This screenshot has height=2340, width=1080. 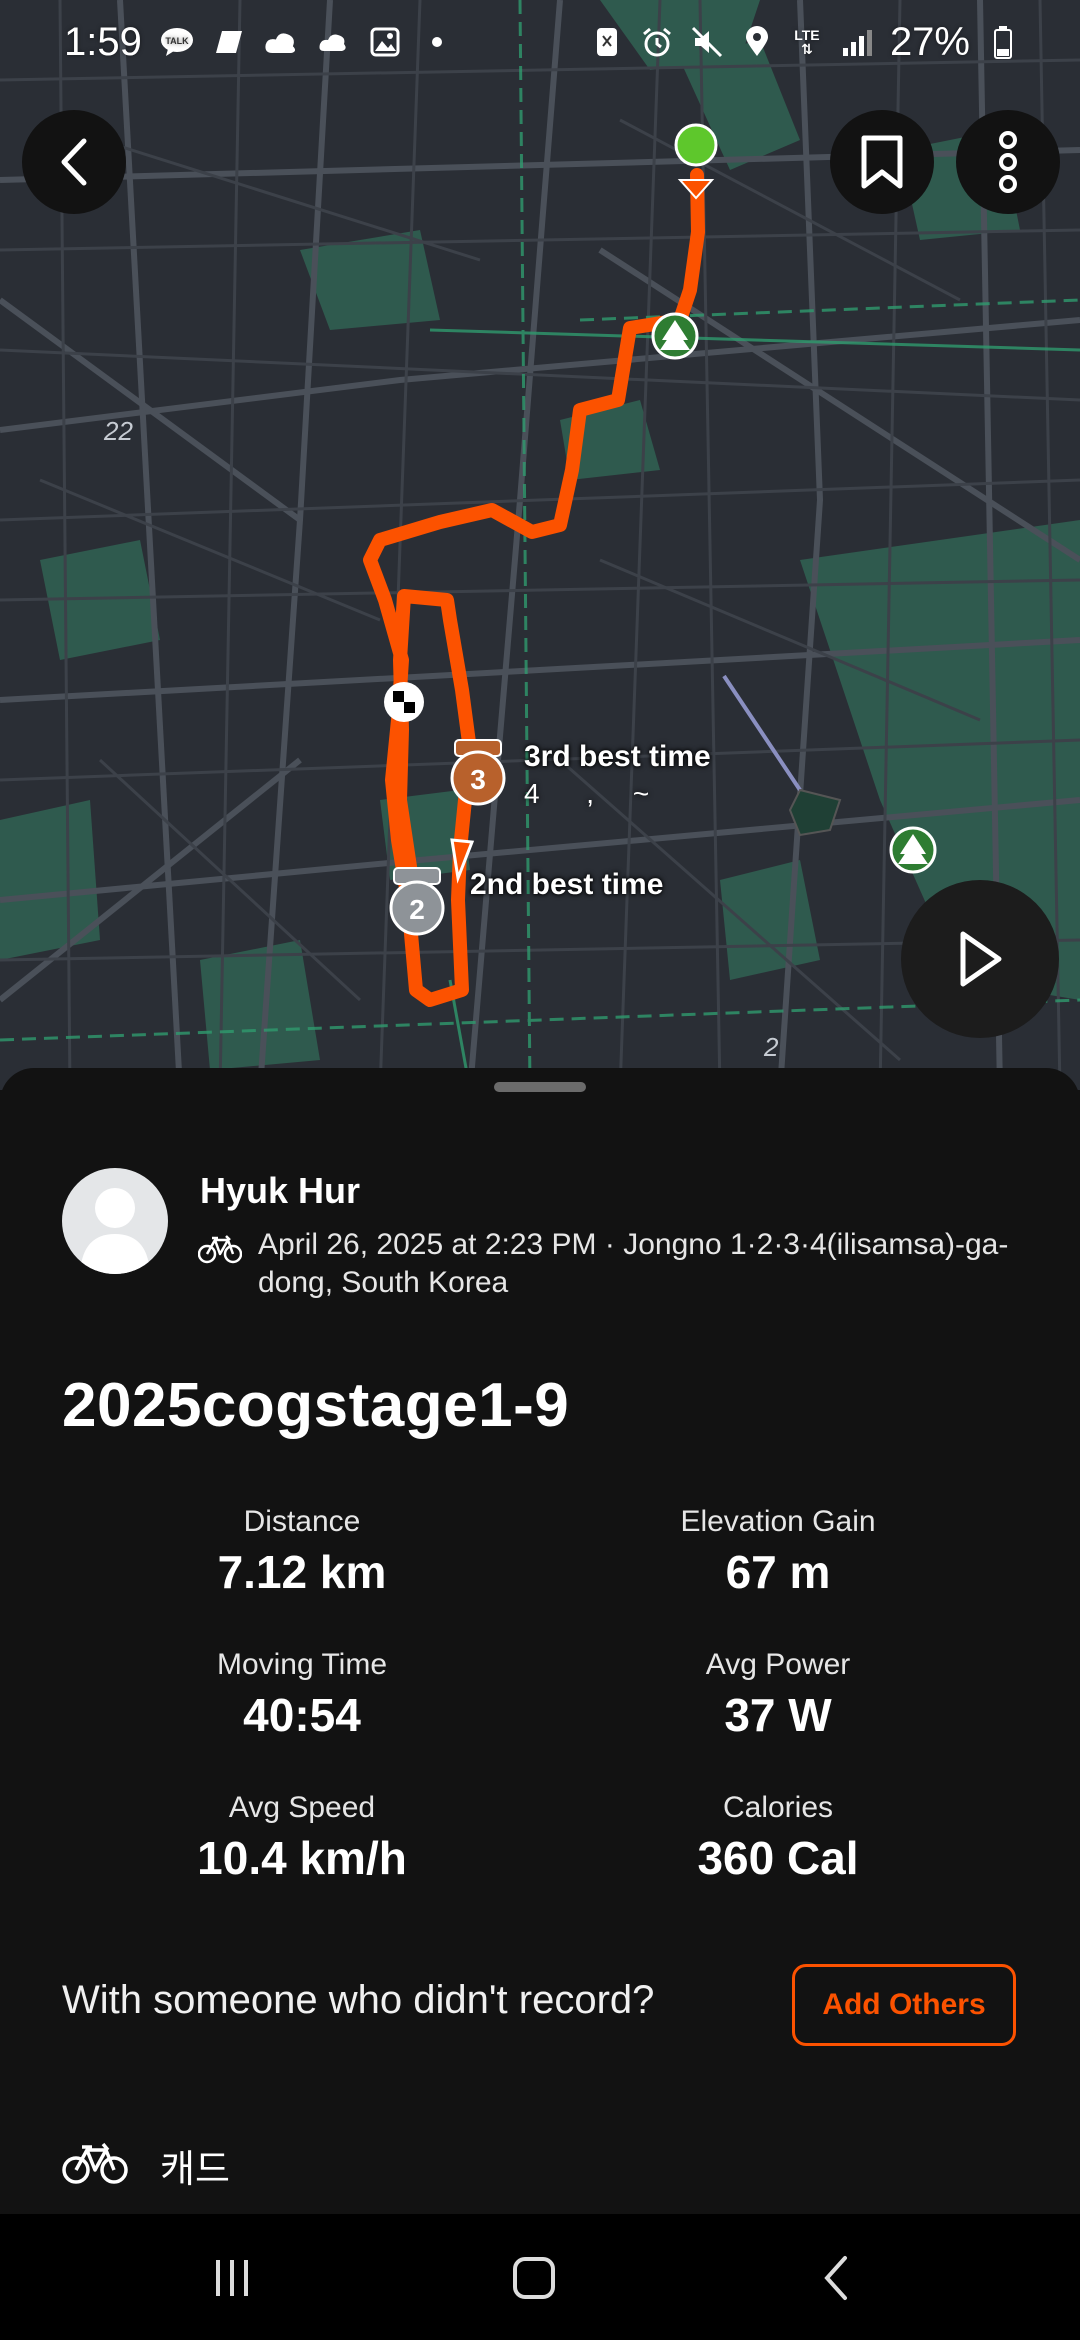 I want to click on gear-name: 캐드, so click(x=195, y=2170).